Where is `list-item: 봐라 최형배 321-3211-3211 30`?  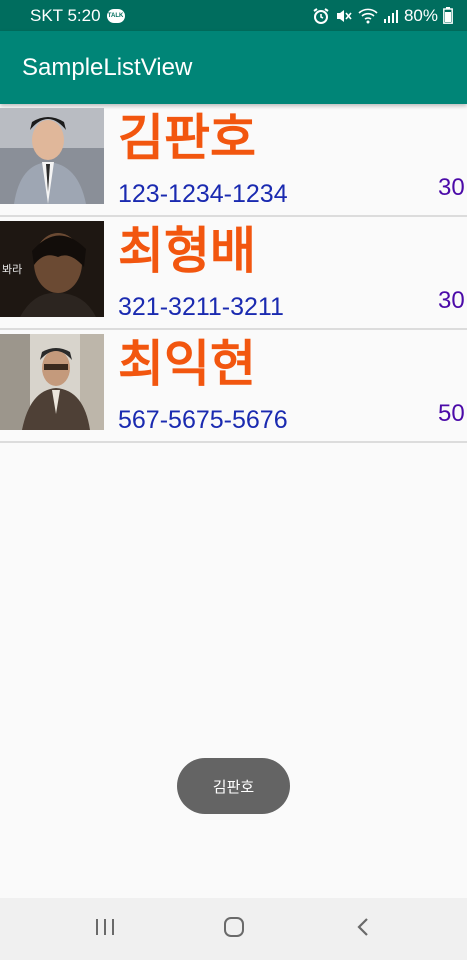
list-item: 봐라 최형배 321-3211-3211 30 is located at coordinates (233, 273).